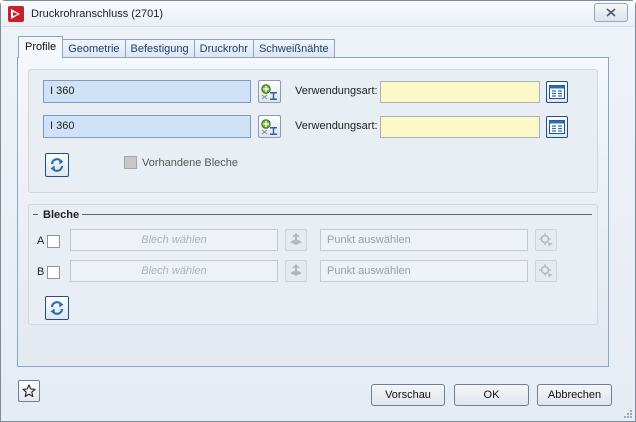 This screenshot has width=636, height=422. What do you see at coordinates (130, 162) in the screenshot?
I see `existing-sheets-checkbox` at bounding box center [130, 162].